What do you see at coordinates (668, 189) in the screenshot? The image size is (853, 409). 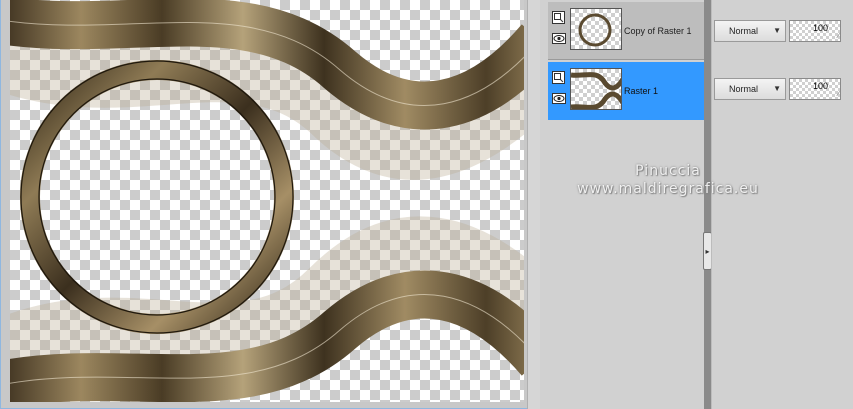 I see `watermark-line-2: www.maldiregrafica.eu` at bounding box center [668, 189].